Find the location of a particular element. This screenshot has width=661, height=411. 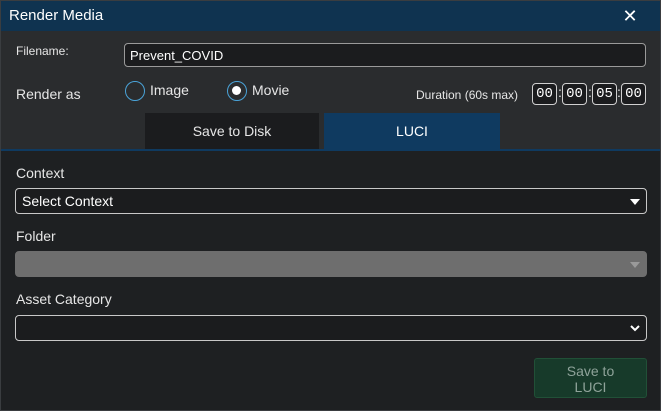

radio-image is located at coordinates (135, 91).